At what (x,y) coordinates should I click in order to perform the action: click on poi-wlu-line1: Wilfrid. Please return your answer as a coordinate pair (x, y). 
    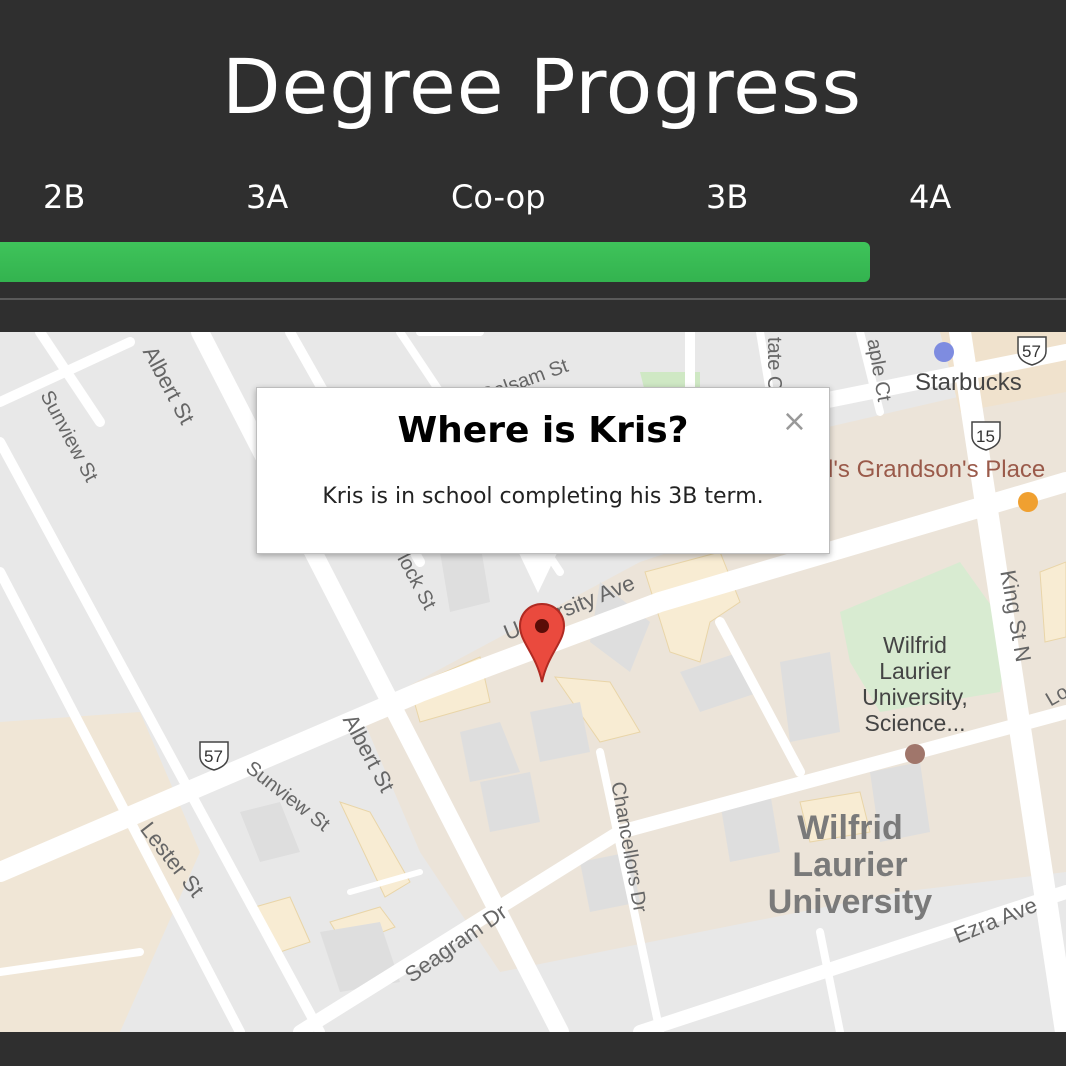
    Looking at the image, I should click on (850, 828).